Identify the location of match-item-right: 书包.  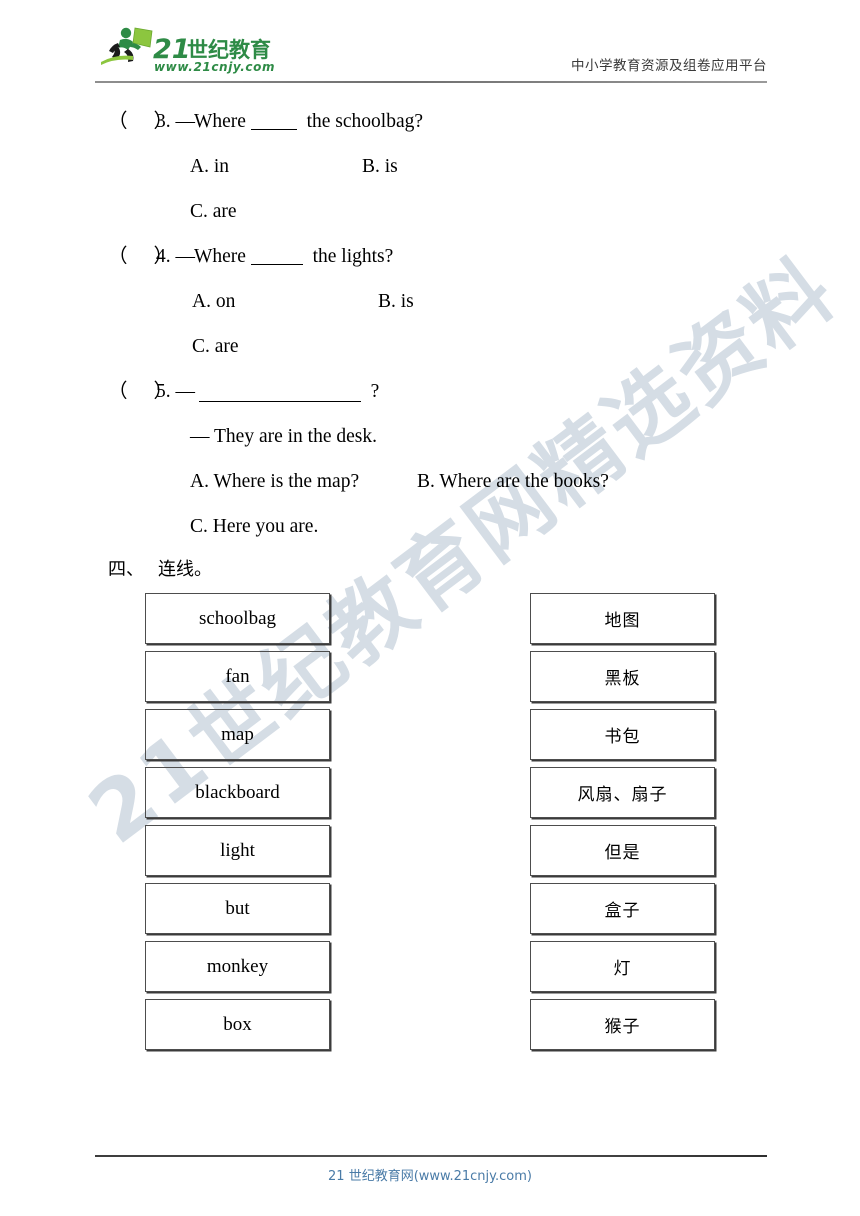
(622, 734).